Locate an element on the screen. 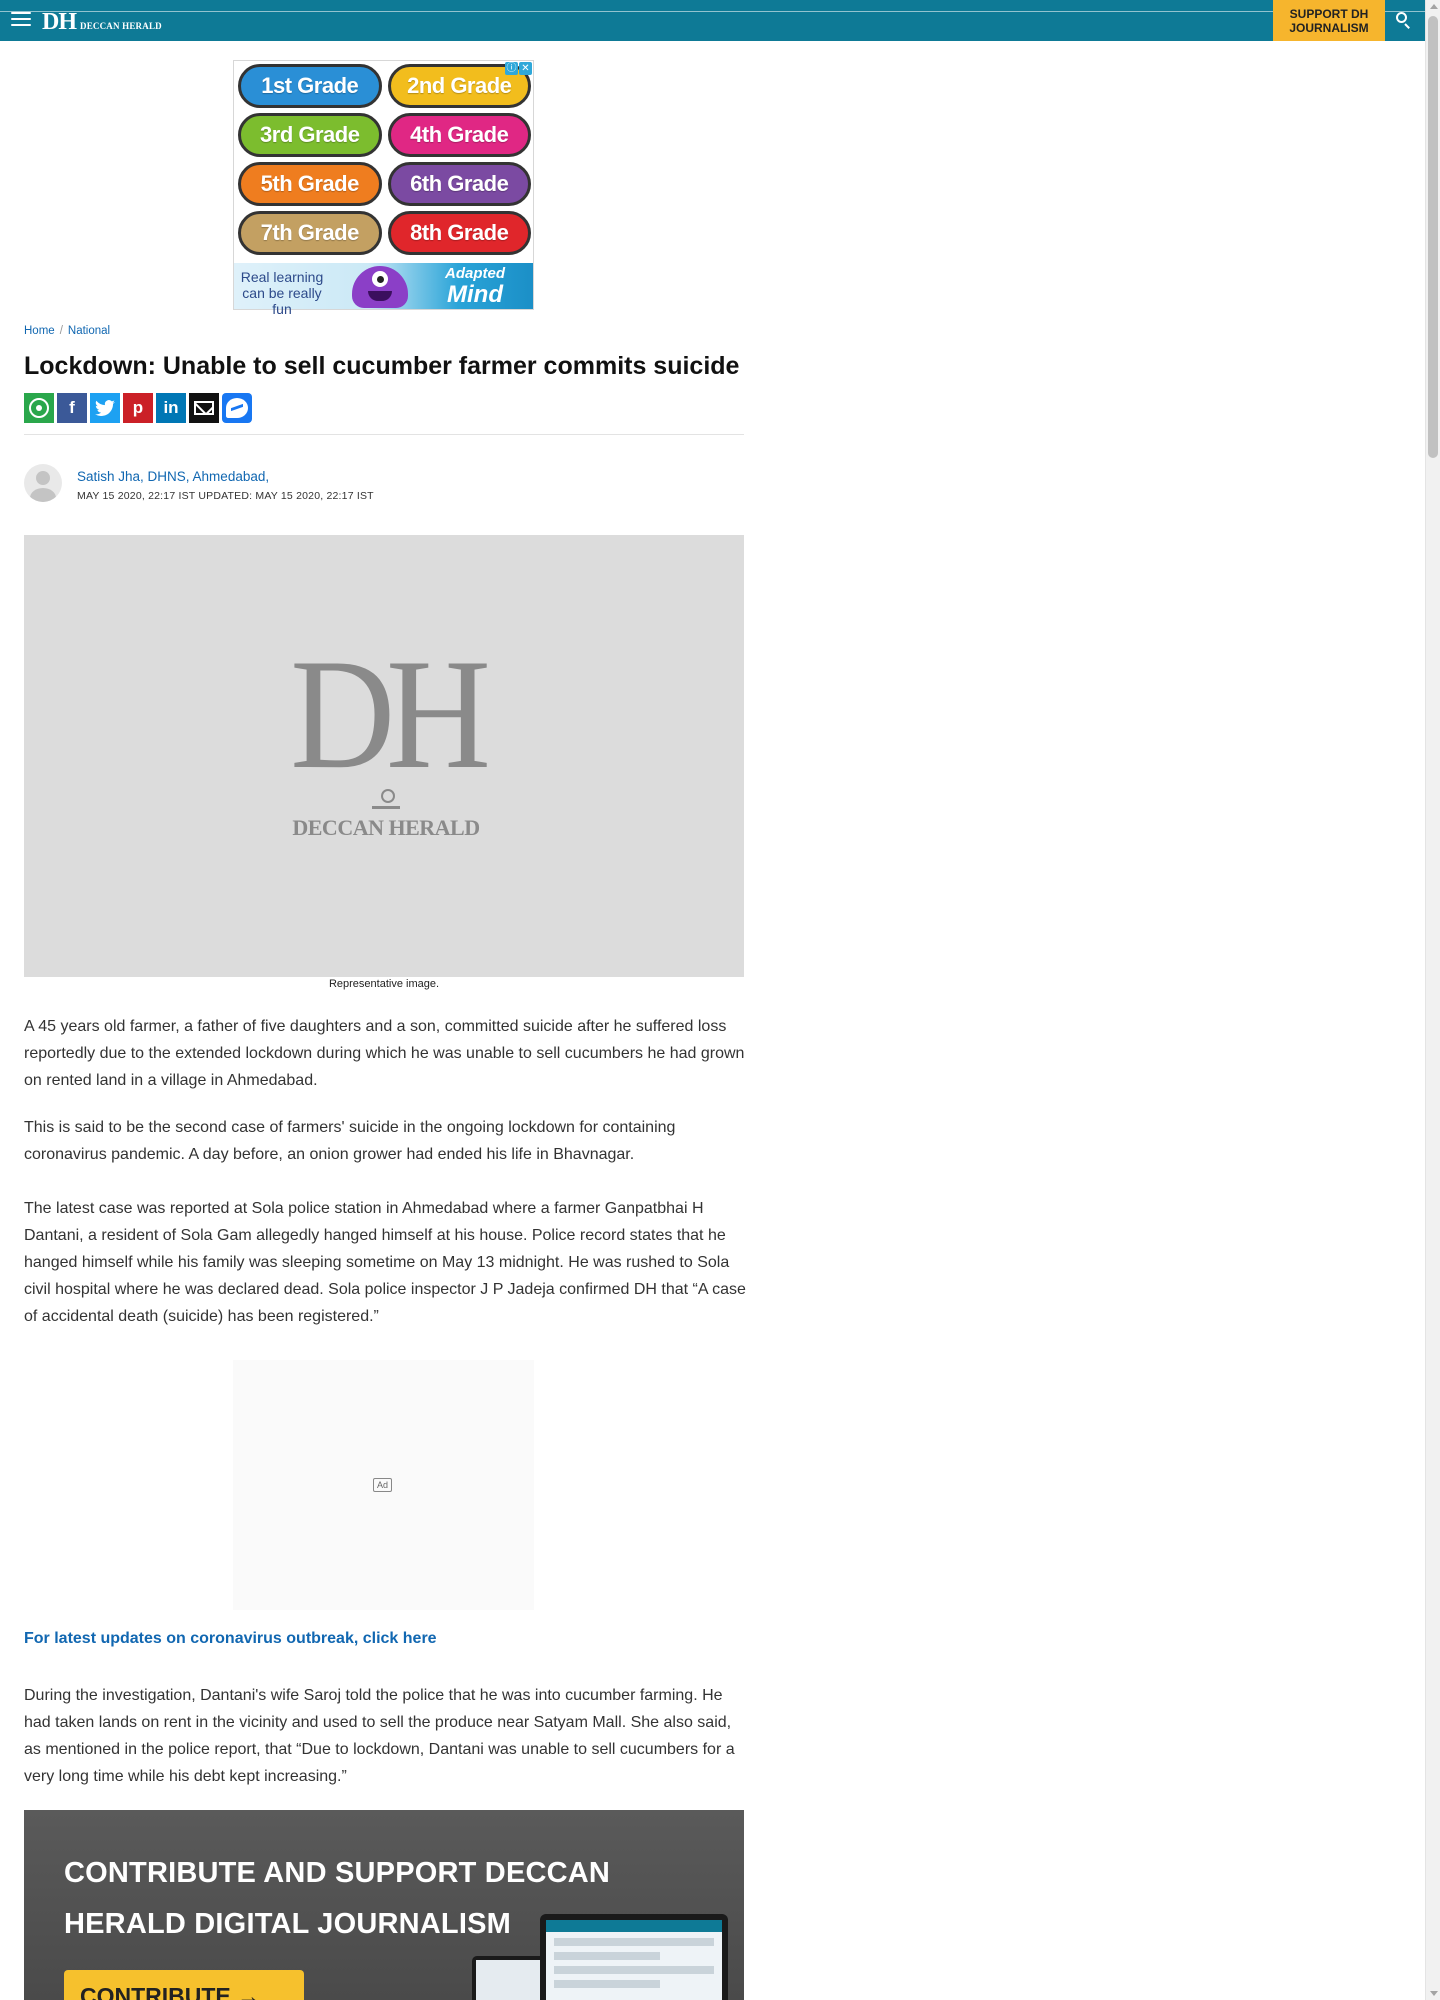 The width and height of the screenshot is (1440, 2000). grade-button: 7th Grade is located at coordinates (310, 233).